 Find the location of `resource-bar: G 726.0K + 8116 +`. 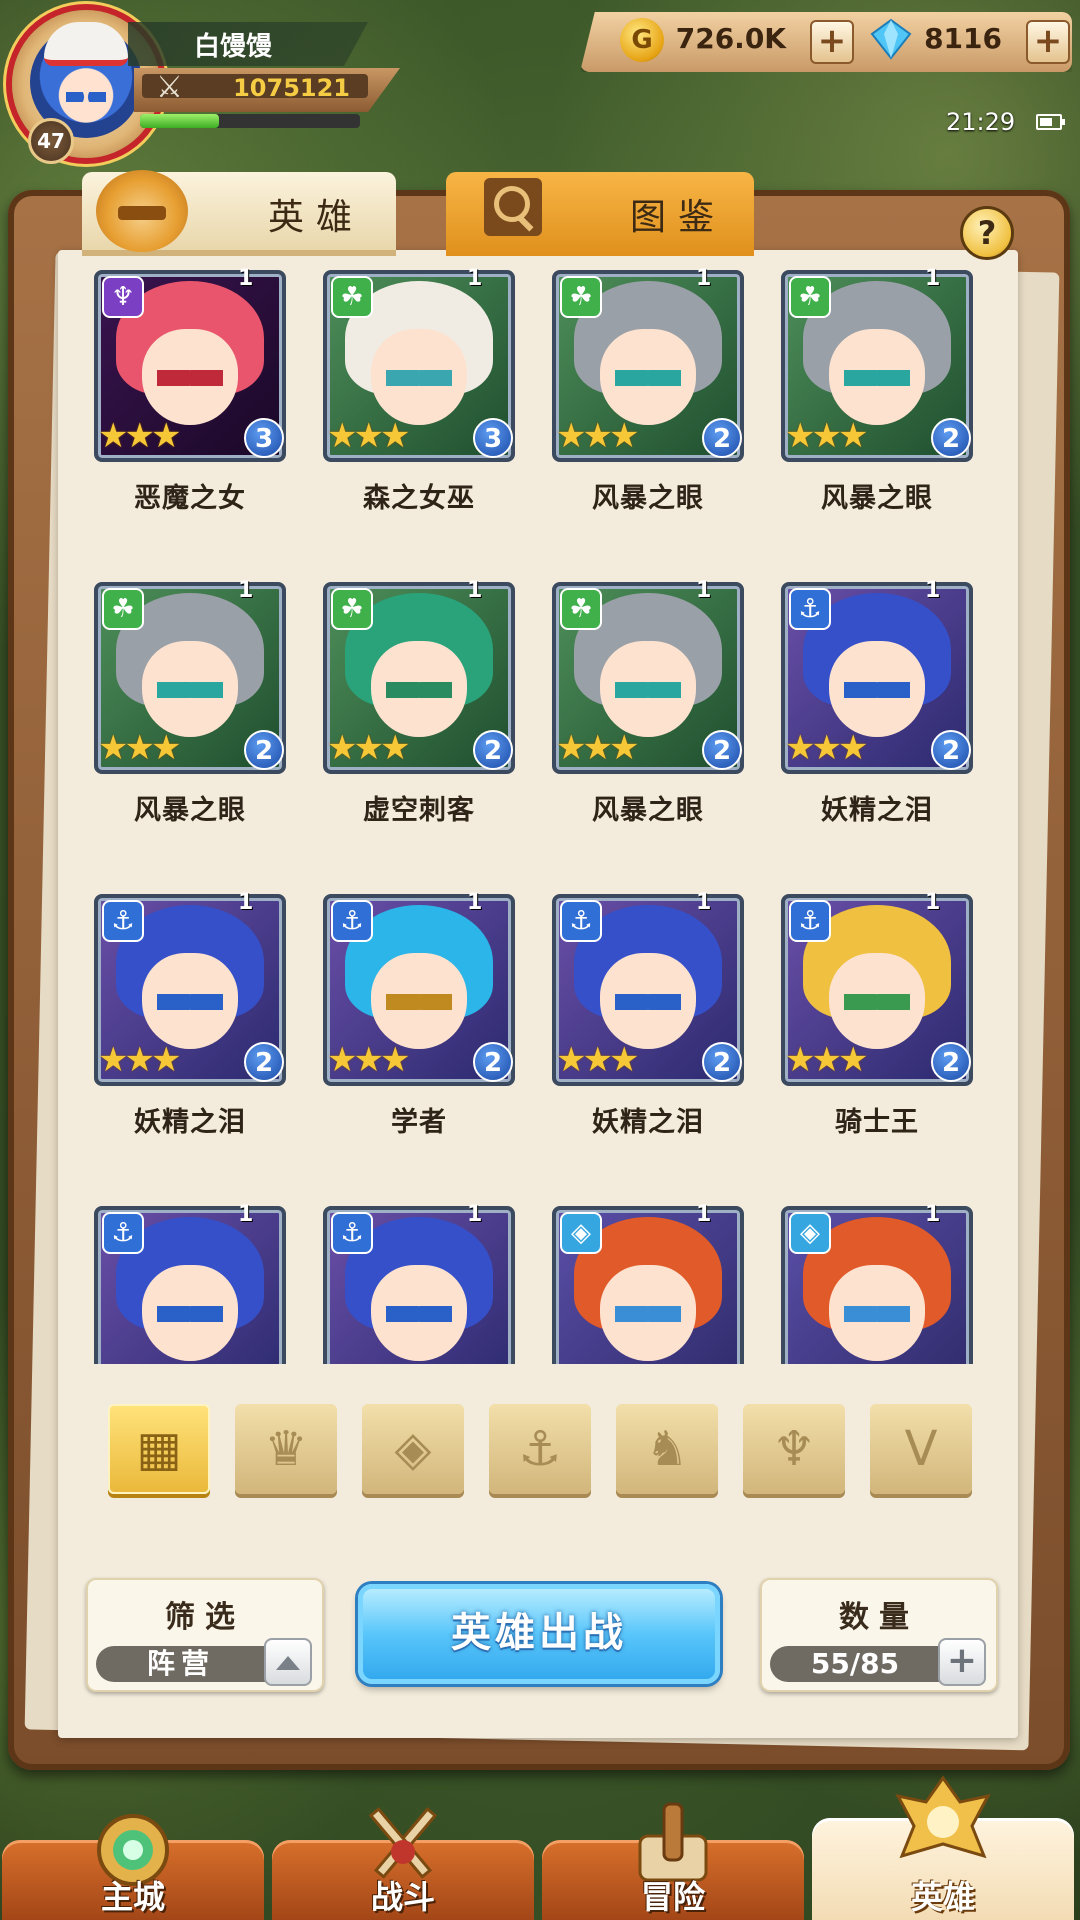

resource-bar: G 726.0K + 8116 + is located at coordinates (826, 42).